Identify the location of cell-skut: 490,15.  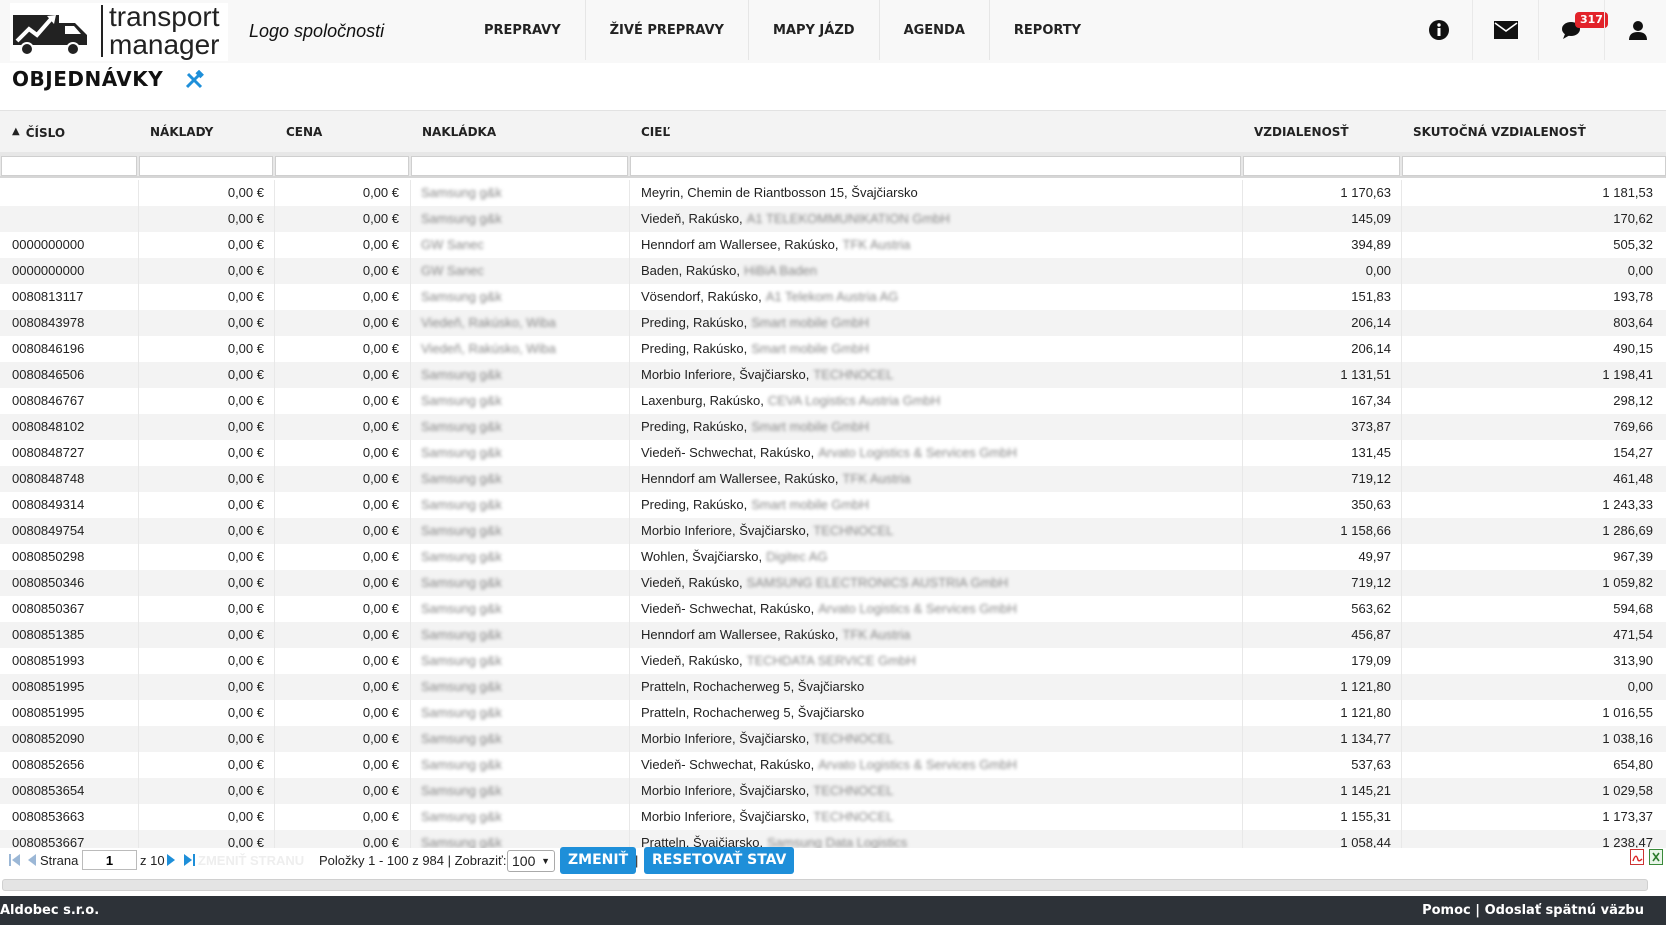
(1633, 348).